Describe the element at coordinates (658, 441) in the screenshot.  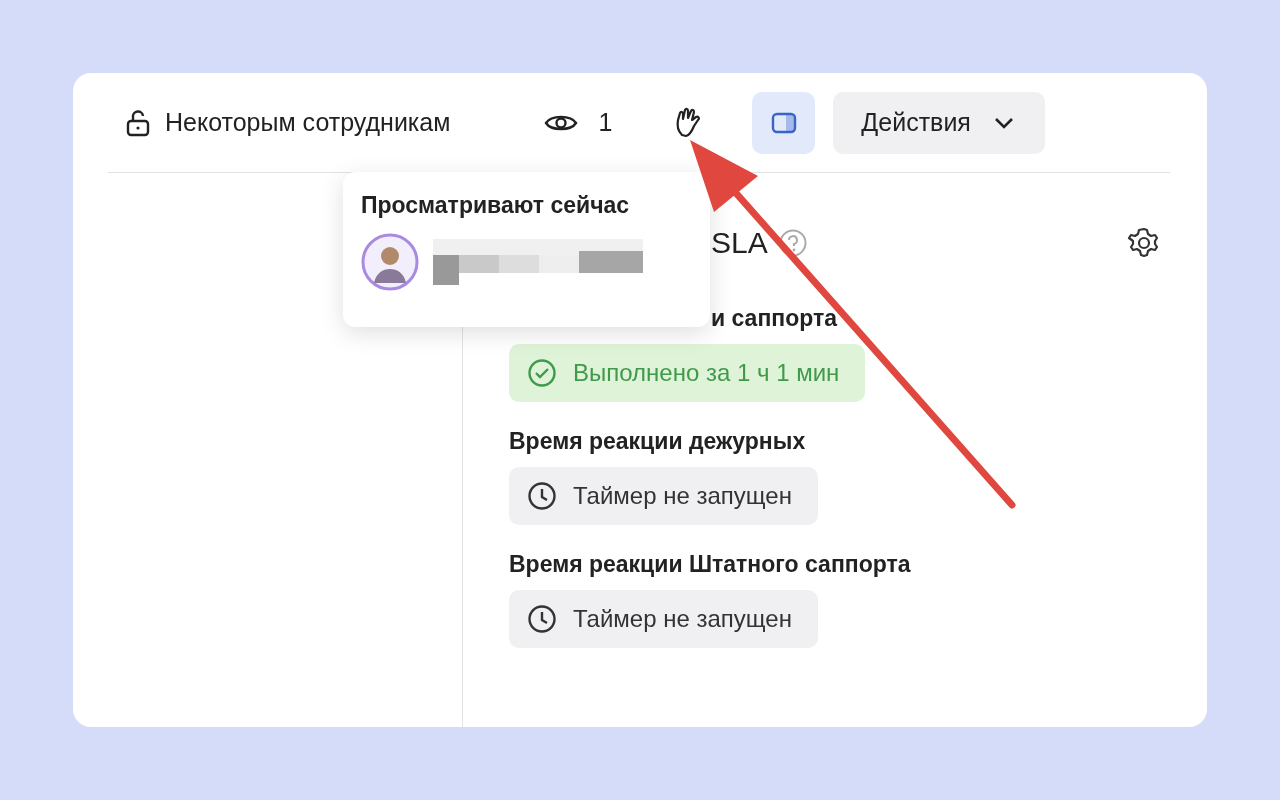
I see `timer-label: Время реакции дежурных` at that location.